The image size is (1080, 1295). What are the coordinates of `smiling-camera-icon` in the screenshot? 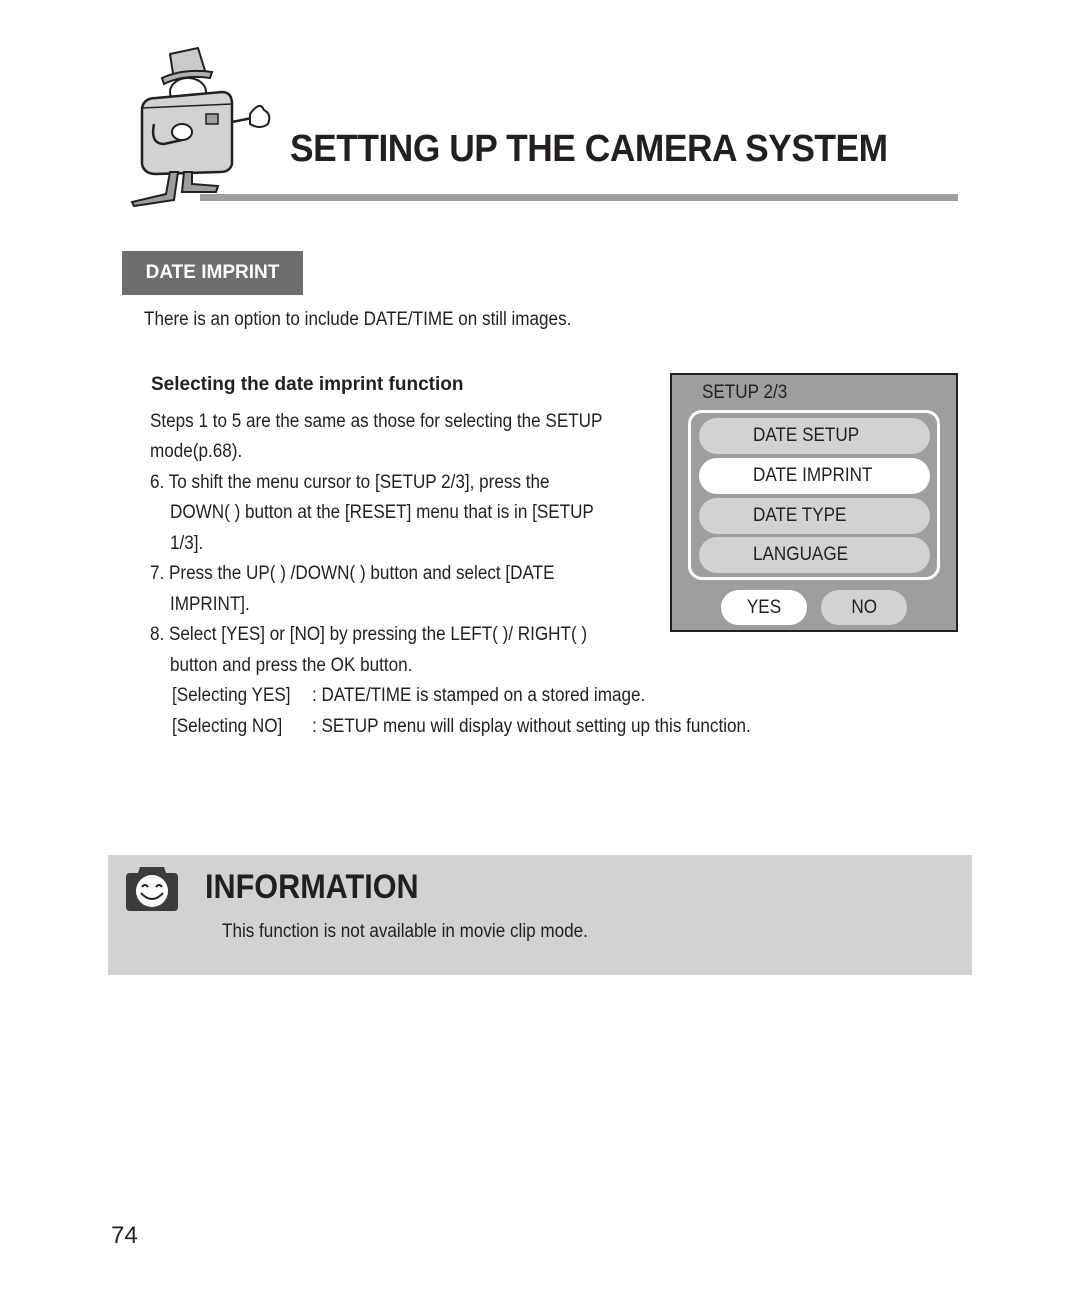 It's located at (152, 889).